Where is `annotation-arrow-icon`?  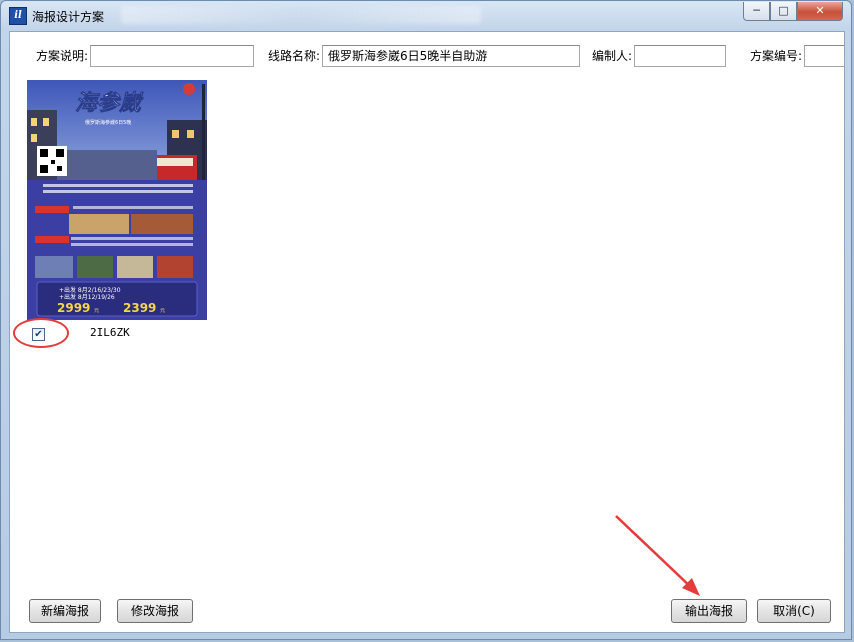 annotation-arrow-icon is located at coordinates (657, 555).